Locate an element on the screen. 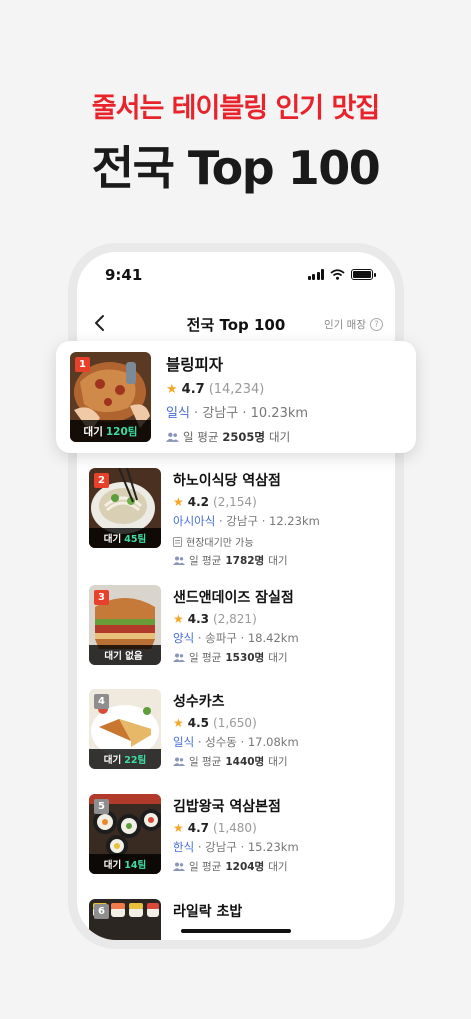 Image resolution: width=471 pixels, height=1019 pixels. rank-badge: 3 is located at coordinates (101, 597).